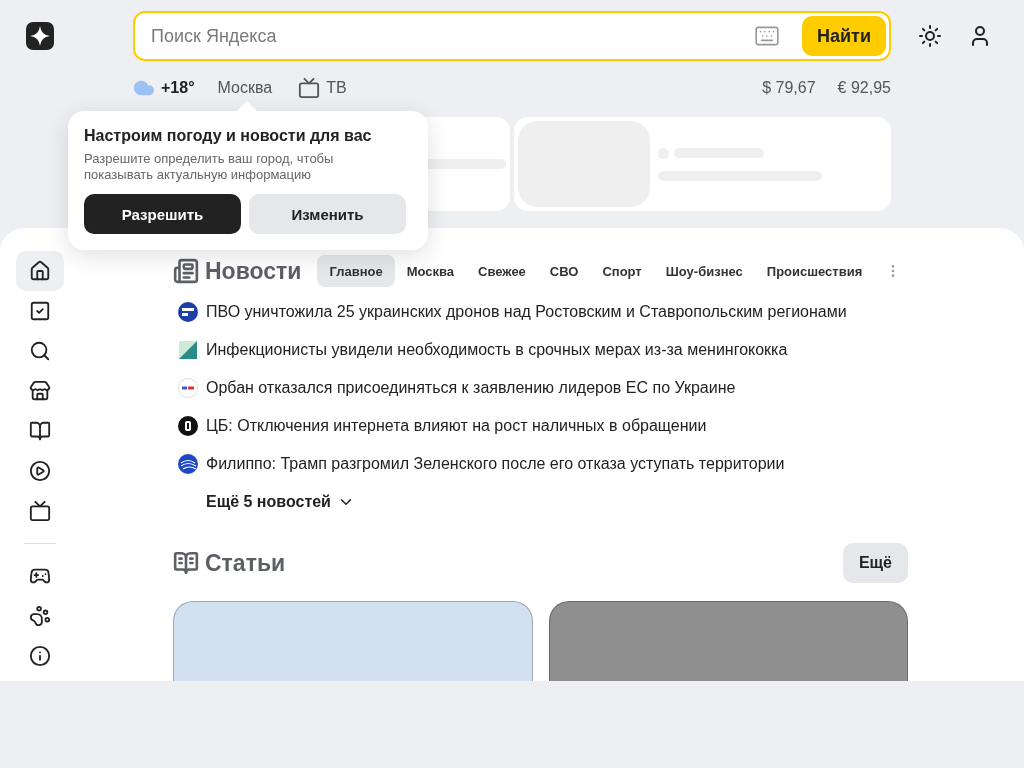 The height and width of the screenshot is (768, 1024). What do you see at coordinates (178, 88) in the screenshot?
I see `temperature: +18°` at bounding box center [178, 88].